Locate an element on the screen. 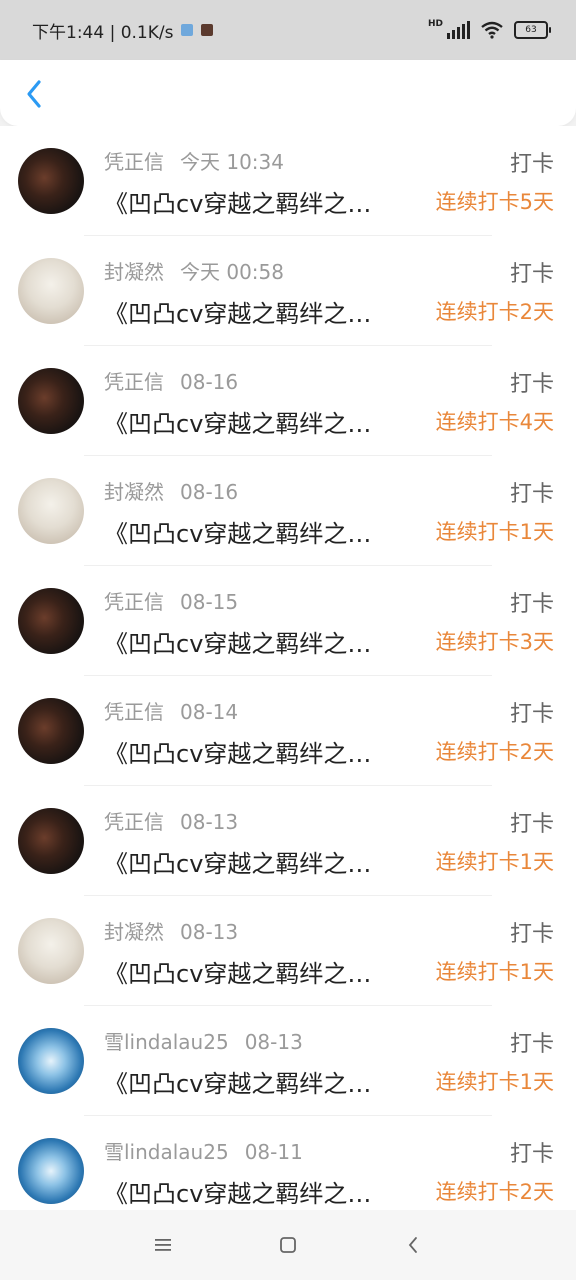  entry-meta: 凭正信 08-13 is located at coordinates (171, 820).